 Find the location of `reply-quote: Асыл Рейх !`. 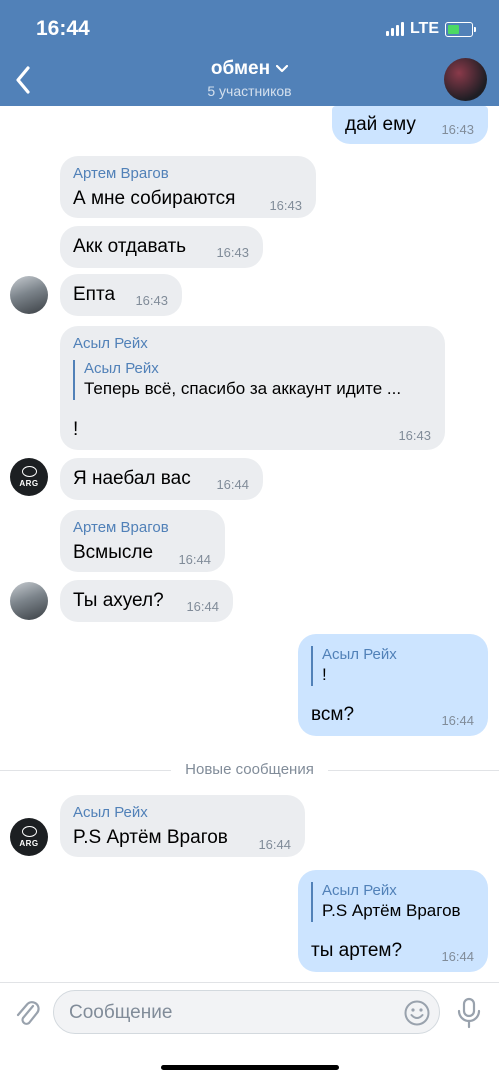

reply-quote: Асыл Рейх ! is located at coordinates (354, 666).